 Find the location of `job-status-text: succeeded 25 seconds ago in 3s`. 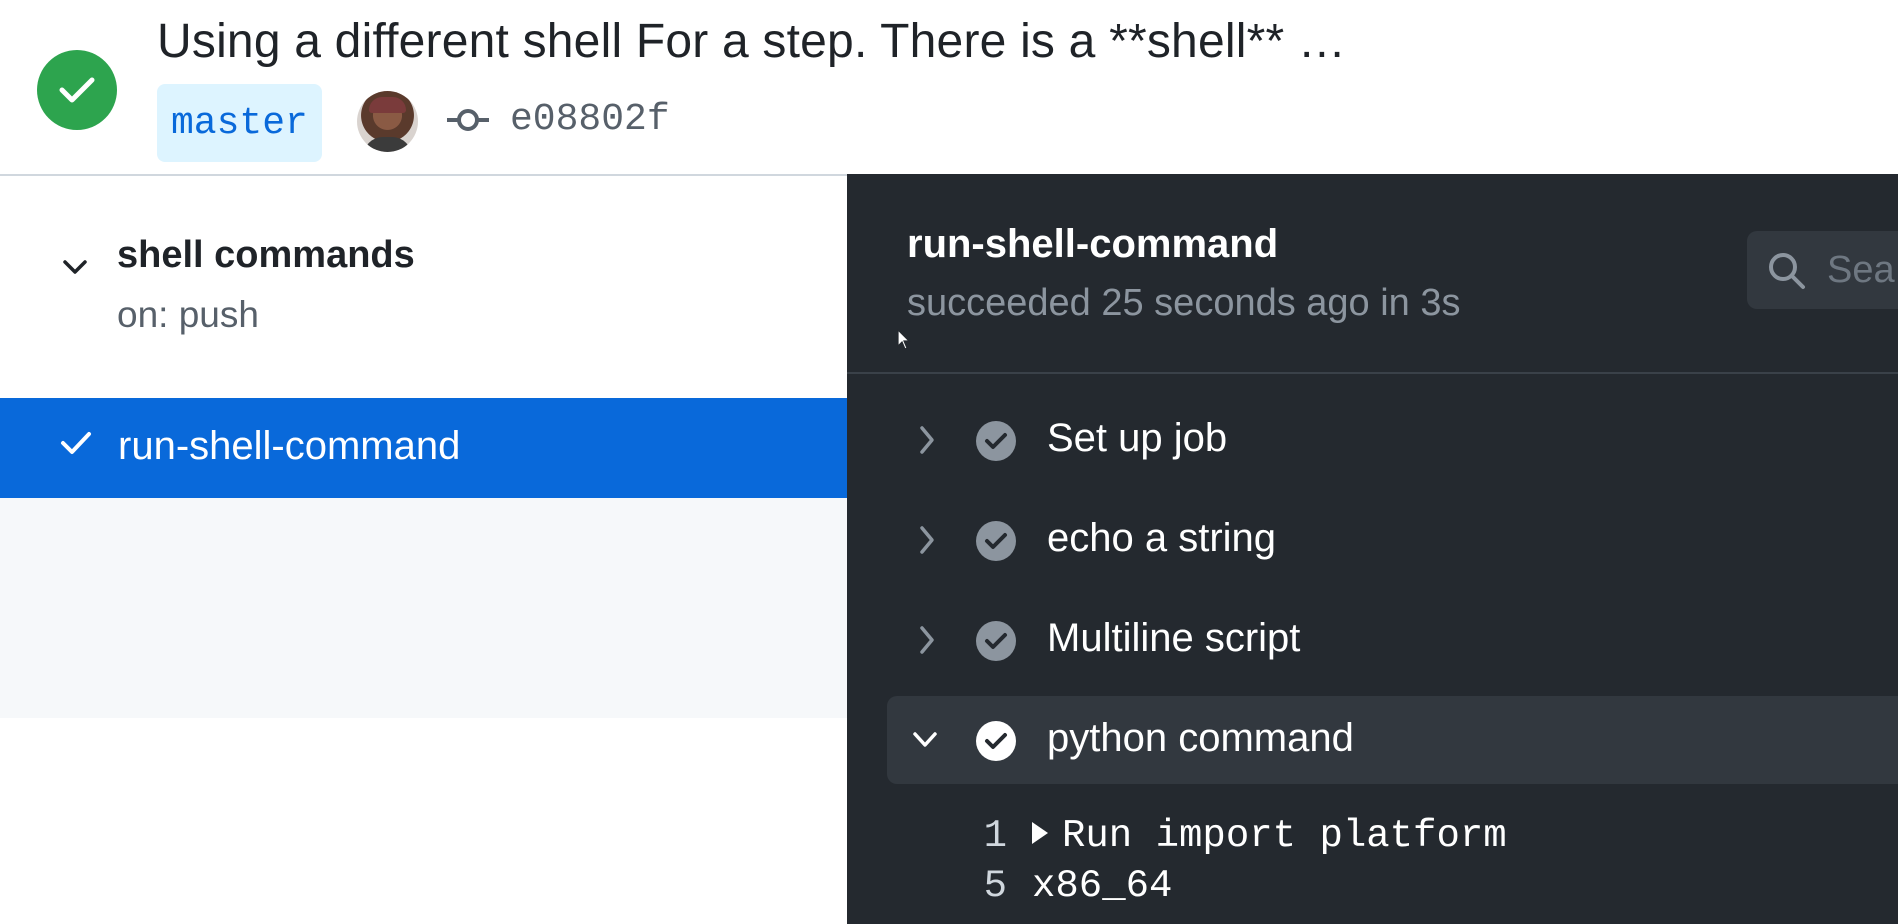

job-status-text: succeeded 25 seconds ago in 3s is located at coordinates (1184, 303).